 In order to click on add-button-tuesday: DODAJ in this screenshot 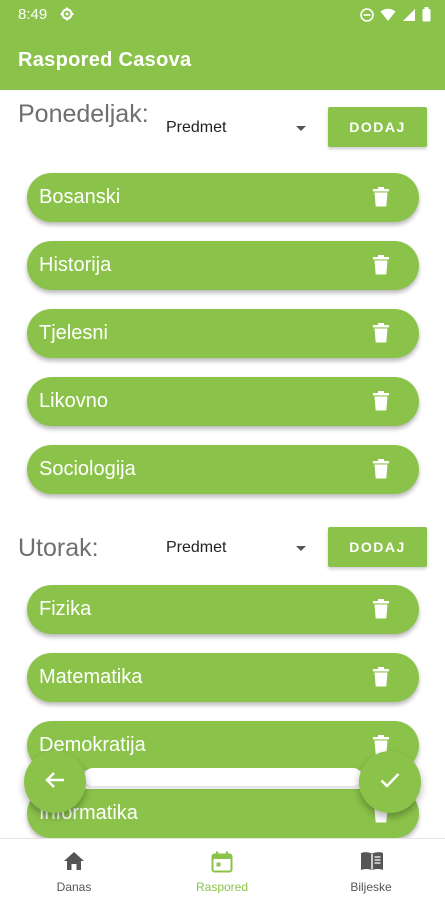, I will do `click(377, 547)`.